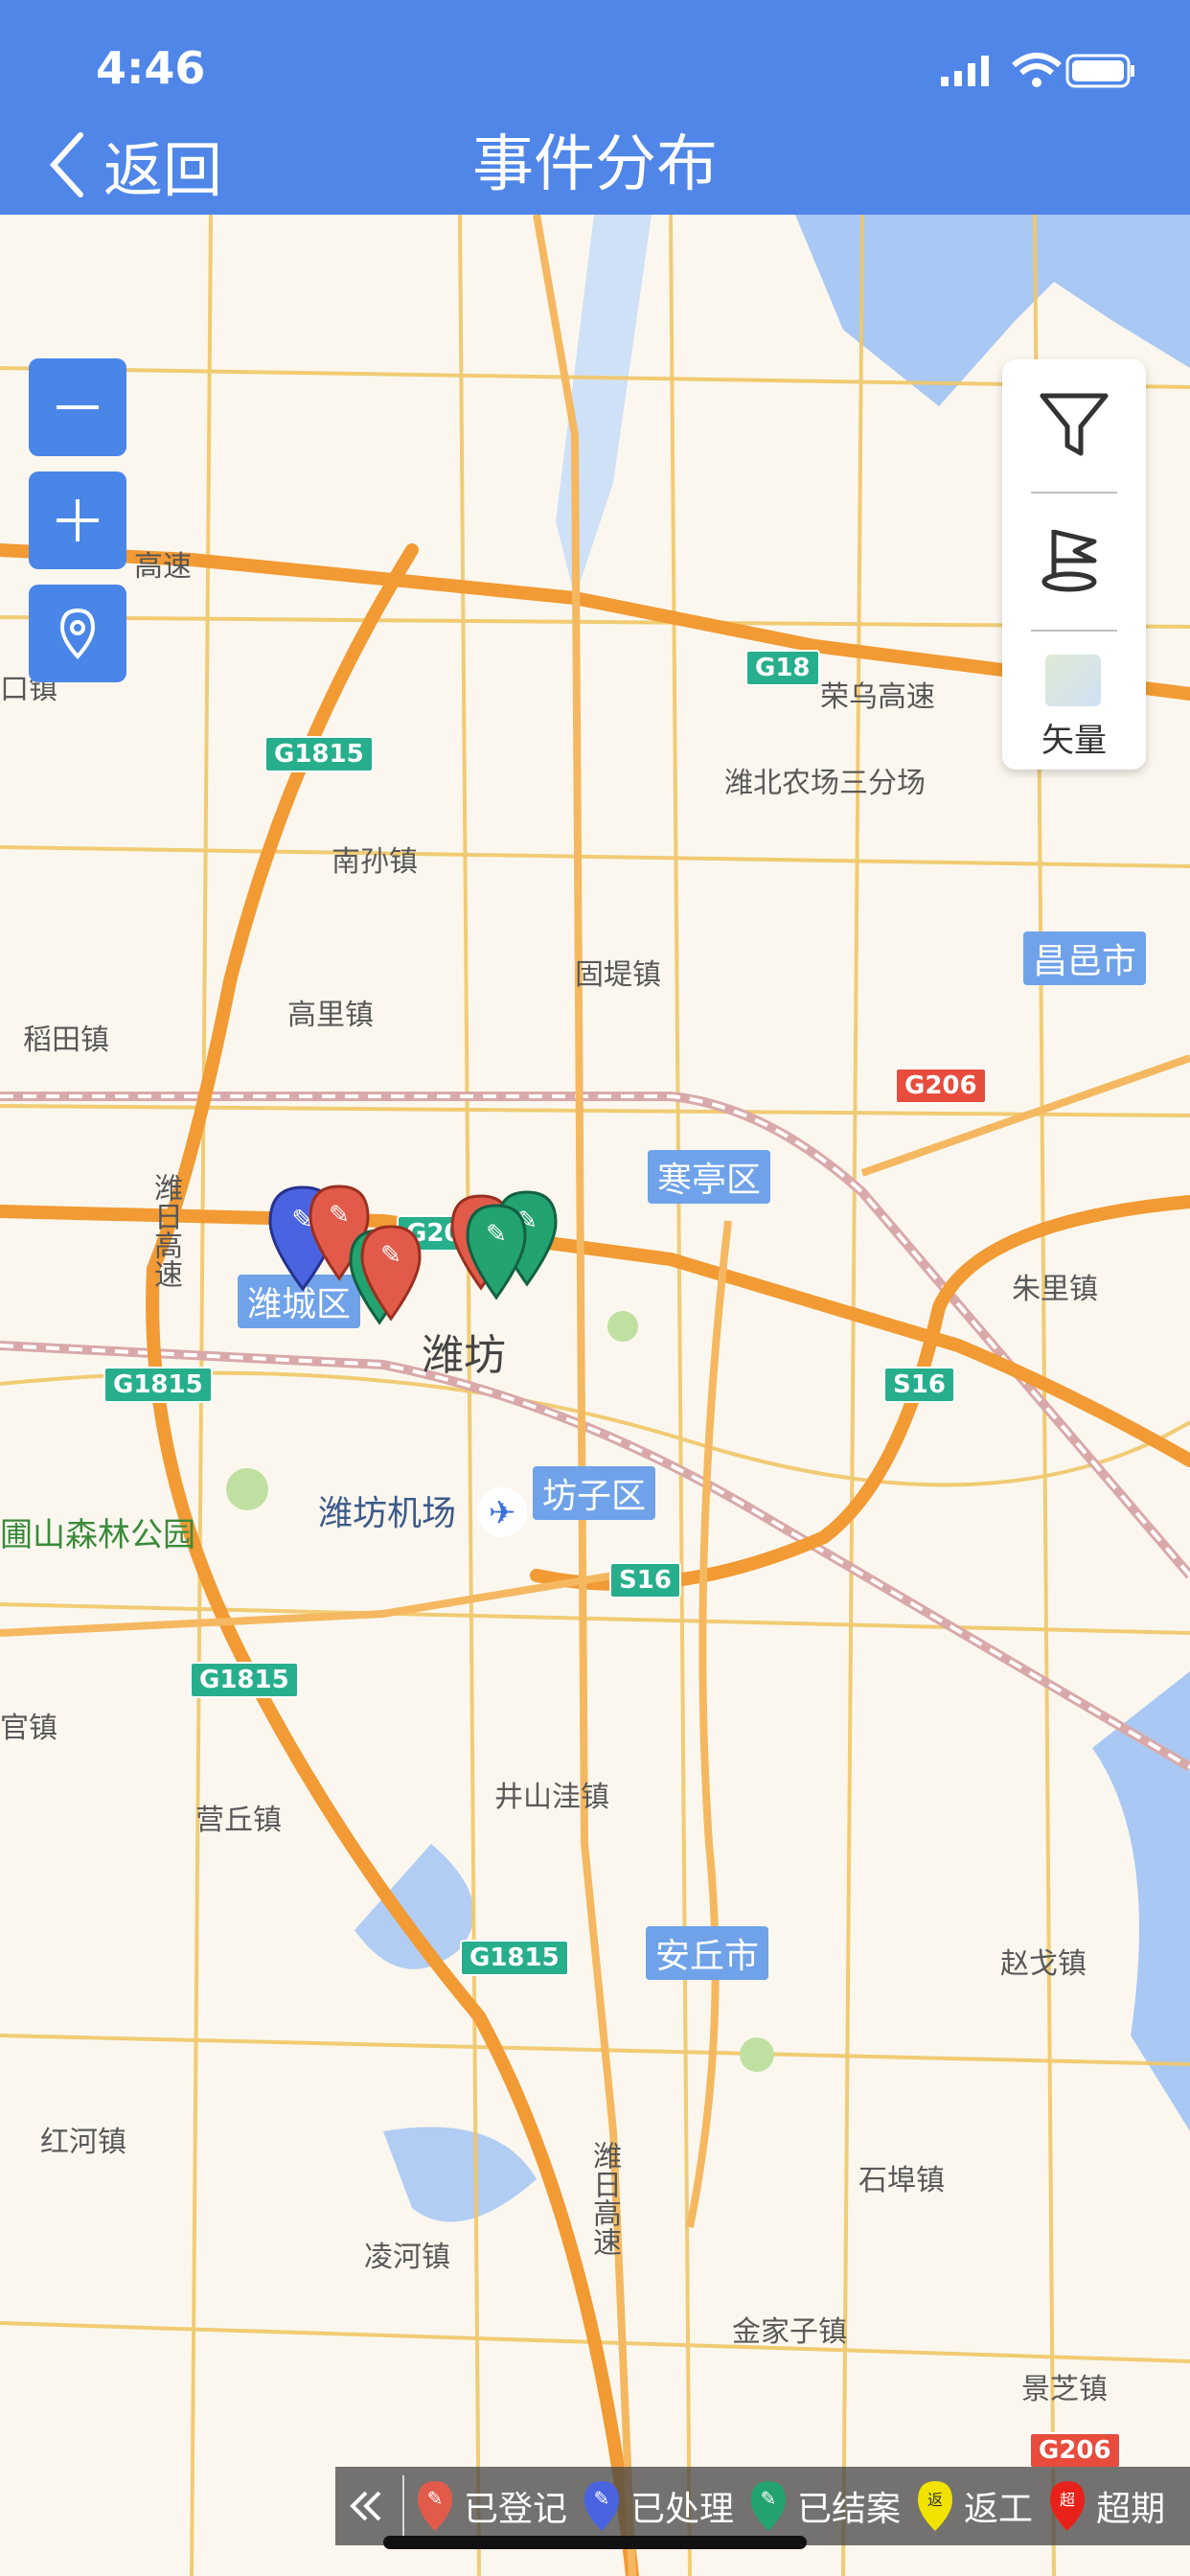 This screenshot has width=1190, height=2576. I want to click on double-chevron-left-icon, so click(366, 2506).